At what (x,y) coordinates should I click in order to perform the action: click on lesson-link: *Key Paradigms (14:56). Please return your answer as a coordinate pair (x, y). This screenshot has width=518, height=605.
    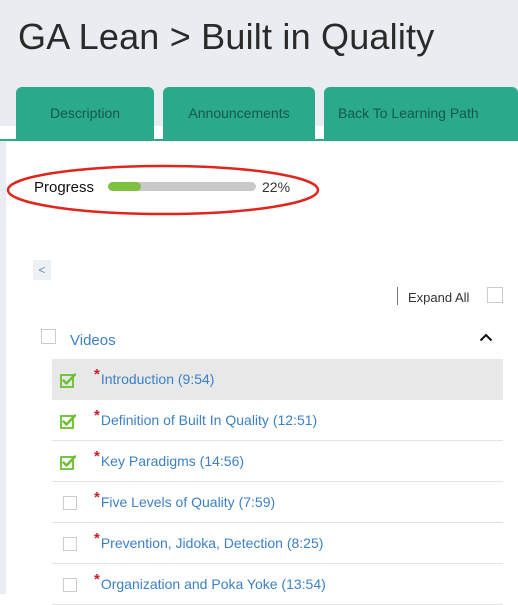
    Looking at the image, I should click on (169, 459).